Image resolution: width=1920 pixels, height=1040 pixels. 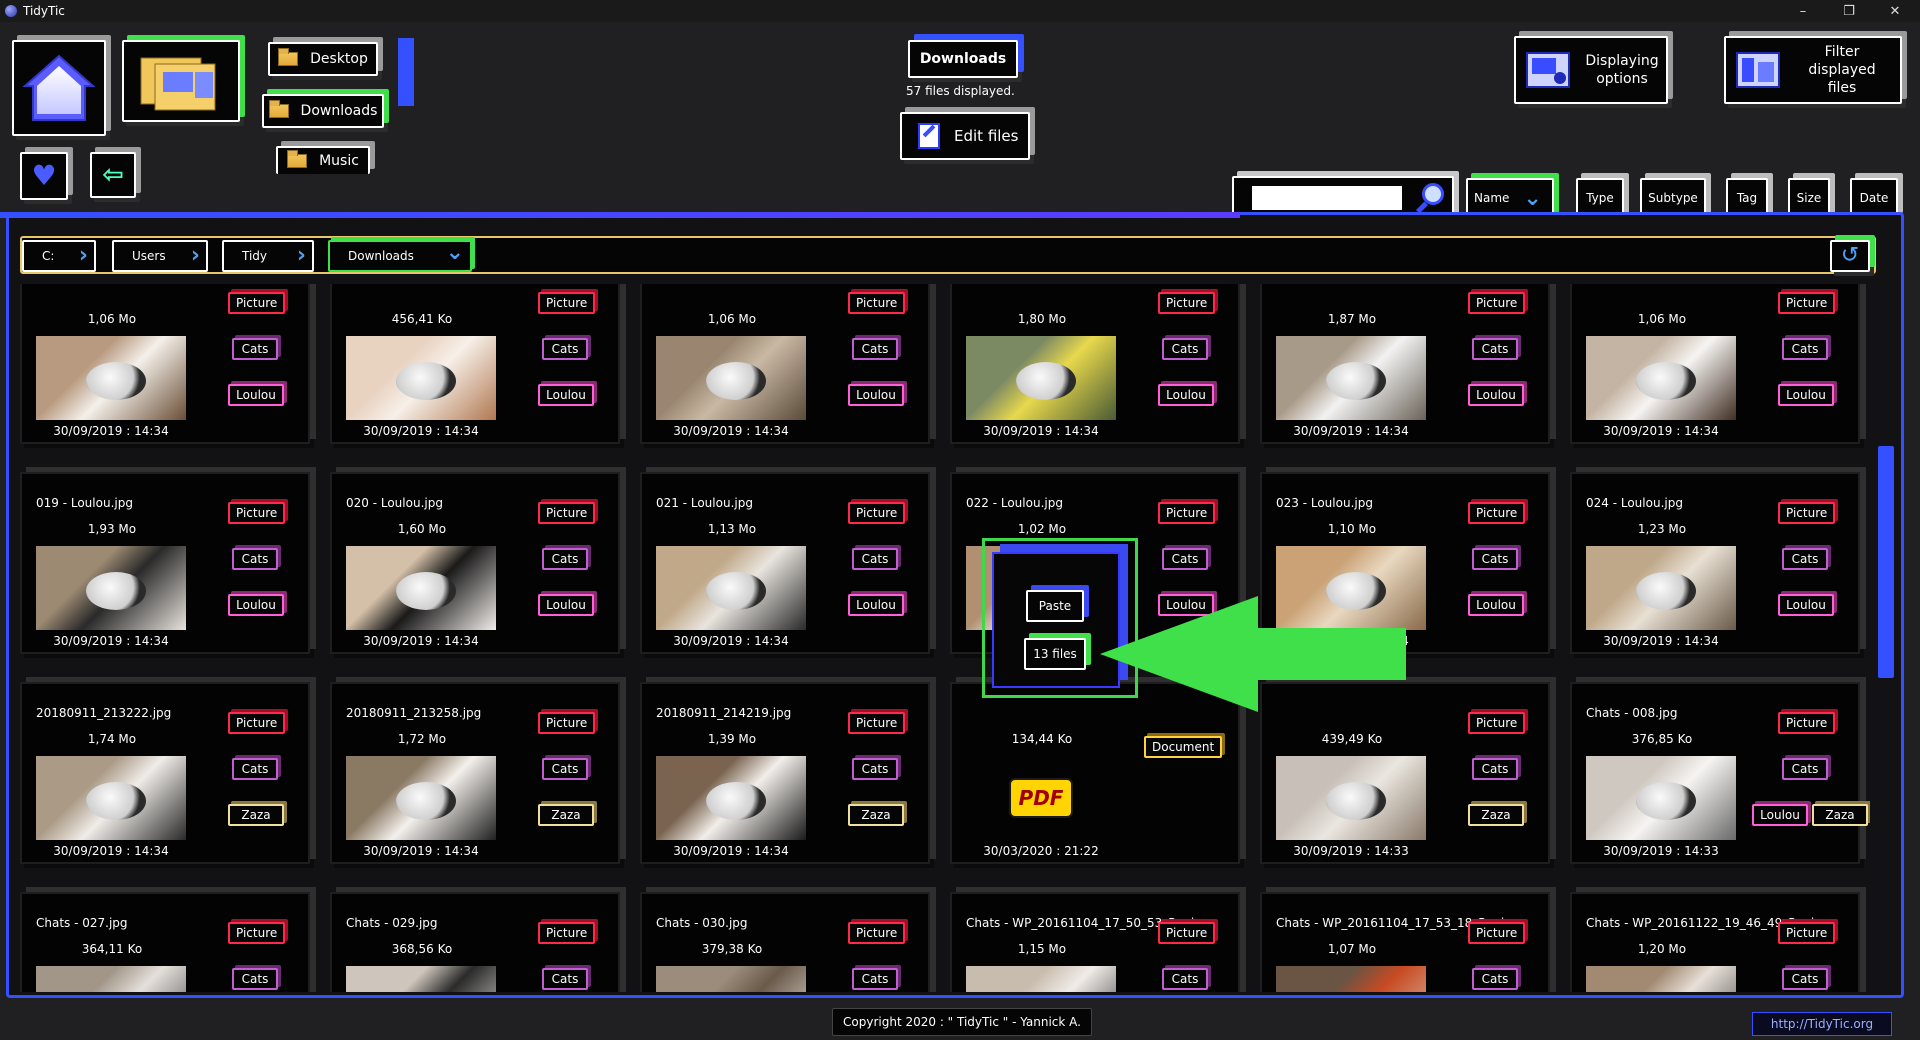 What do you see at coordinates (1849, 11) in the screenshot?
I see `maximize-button: ❐` at bounding box center [1849, 11].